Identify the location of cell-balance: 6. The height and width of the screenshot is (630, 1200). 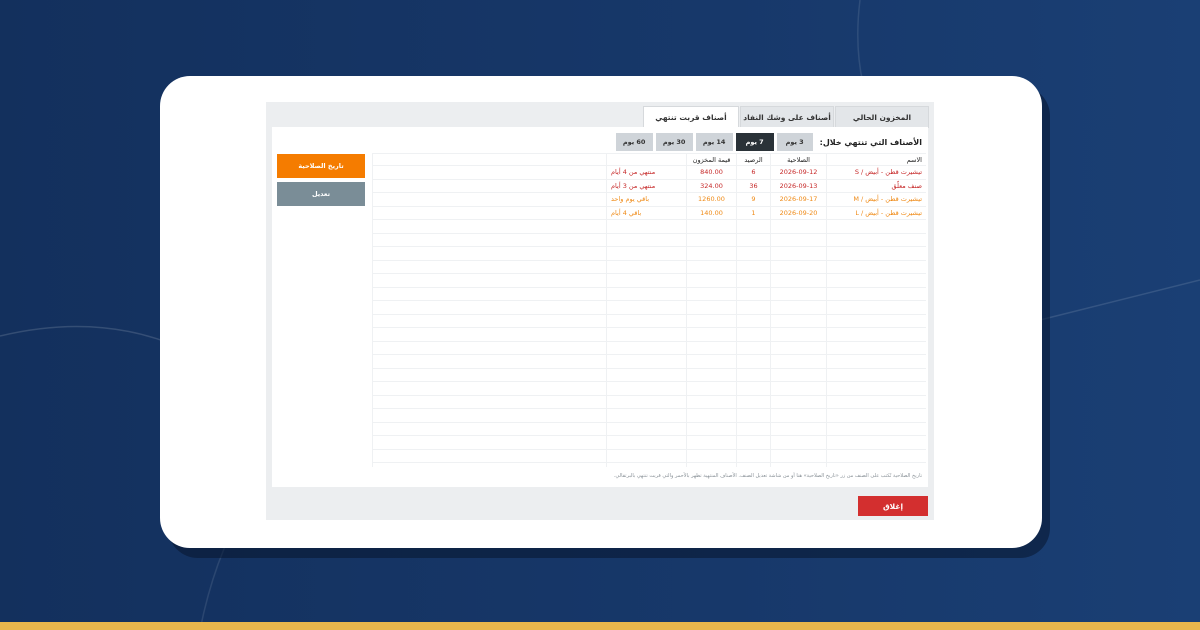
(753, 172).